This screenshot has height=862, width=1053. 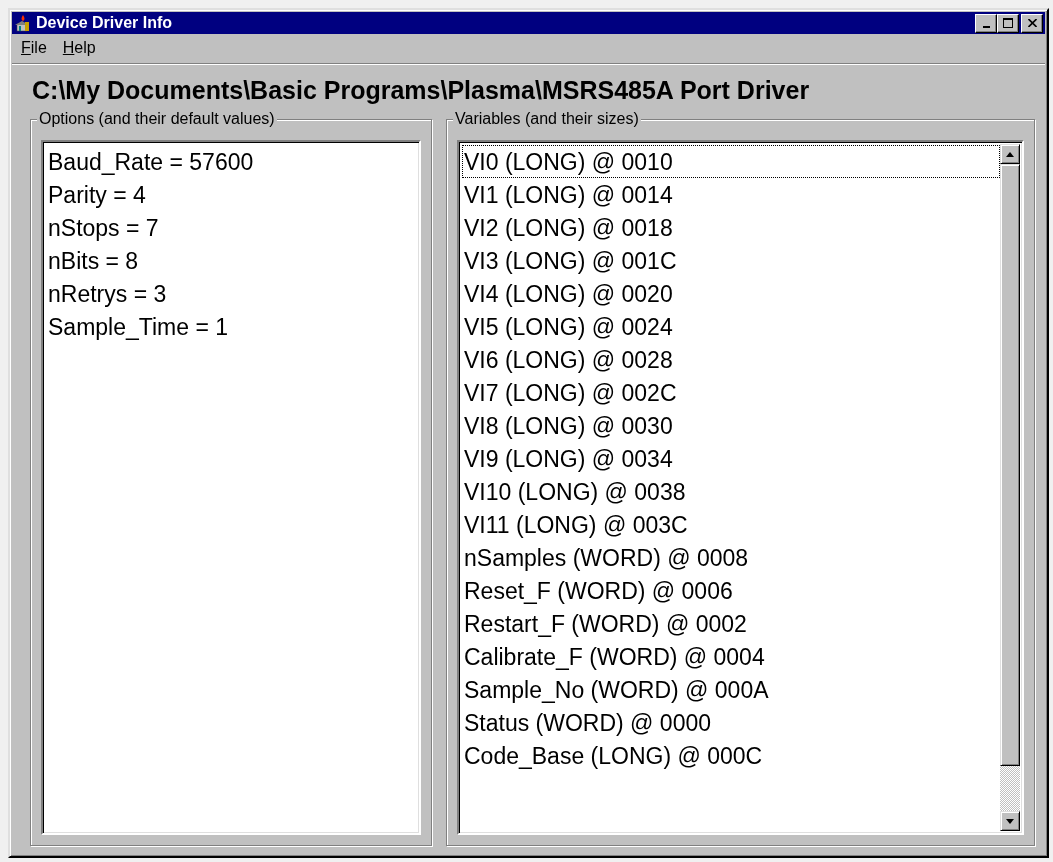 What do you see at coordinates (79, 48) in the screenshot?
I see `menu-item: Help` at bounding box center [79, 48].